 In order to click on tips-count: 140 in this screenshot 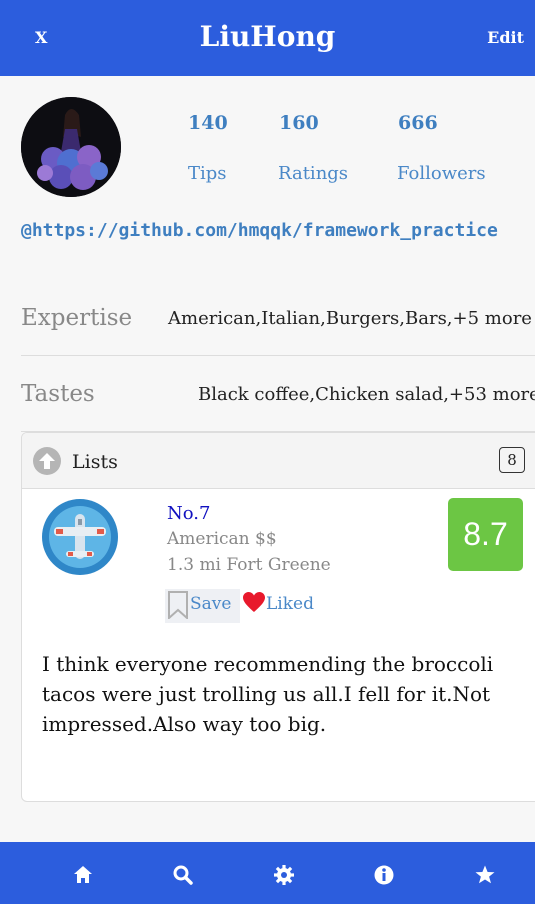, I will do `click(208, 123)`.